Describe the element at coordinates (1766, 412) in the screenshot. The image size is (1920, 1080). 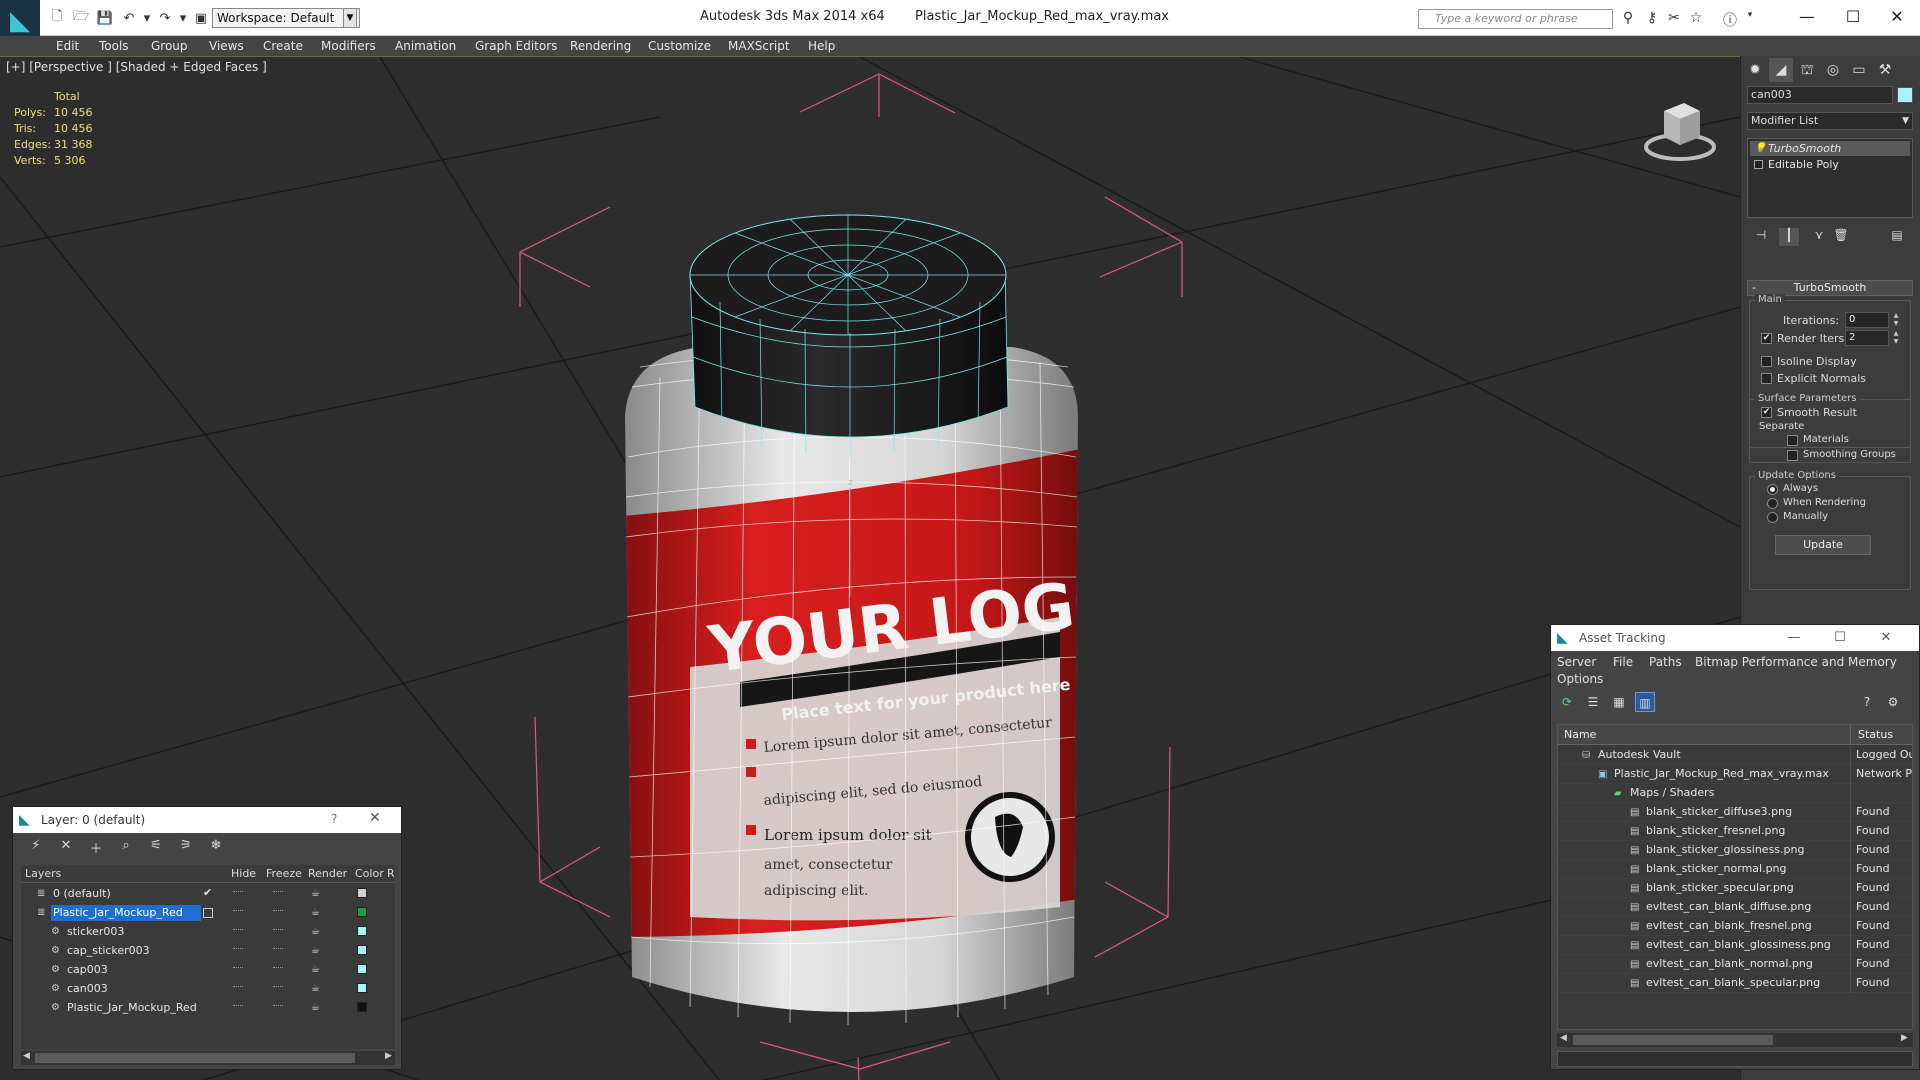
I see `smooth-result-checkbox: ✔` at that location.